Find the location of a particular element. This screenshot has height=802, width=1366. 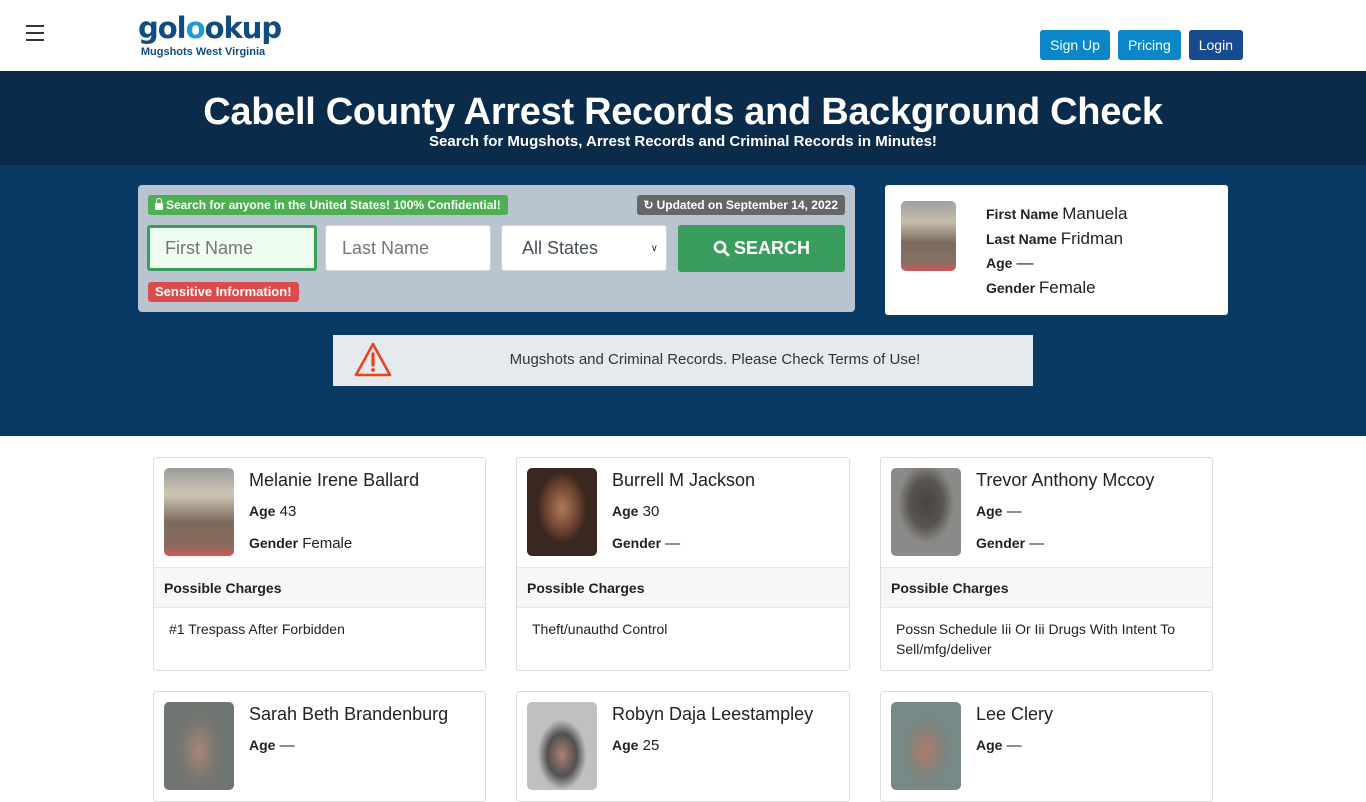

featured-age: — is located at coordinates (1025, 262).